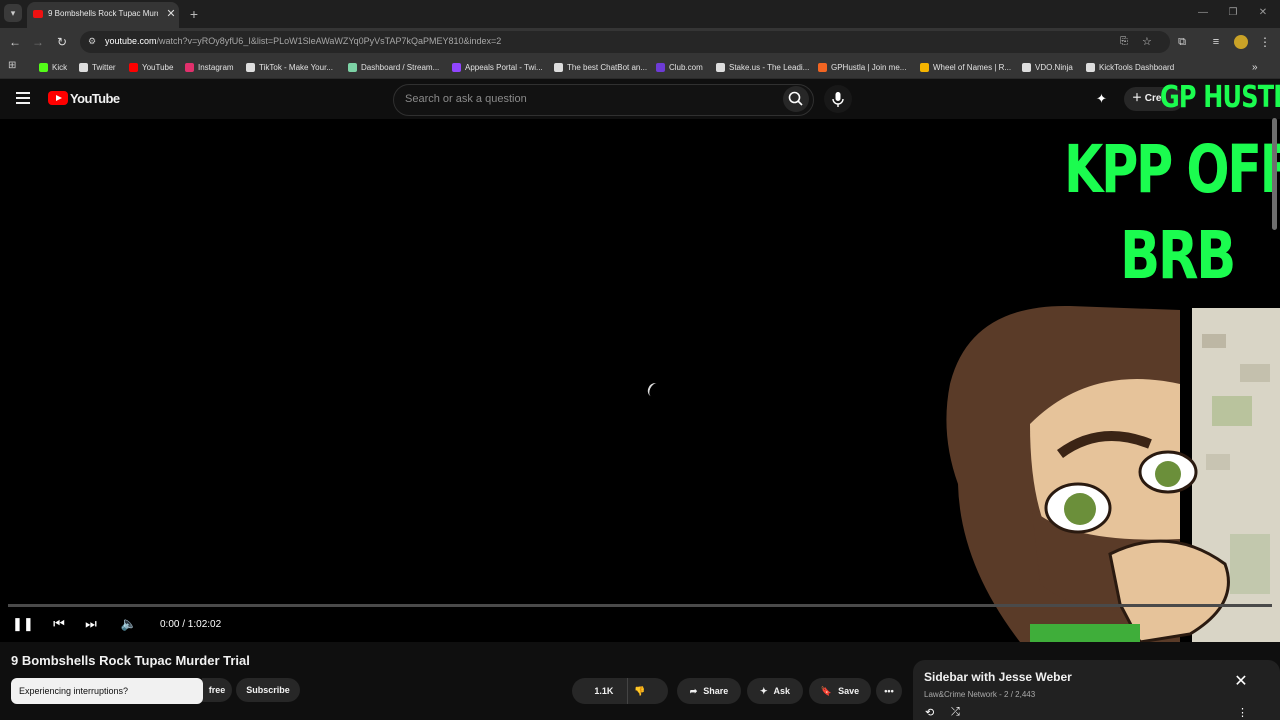 This screenshot has height=720, width=1280. Describe the element at coordinates (1220, 97) in the screenshot. I see `overlay-gp-hustla: GP HUSTLA` at that location.